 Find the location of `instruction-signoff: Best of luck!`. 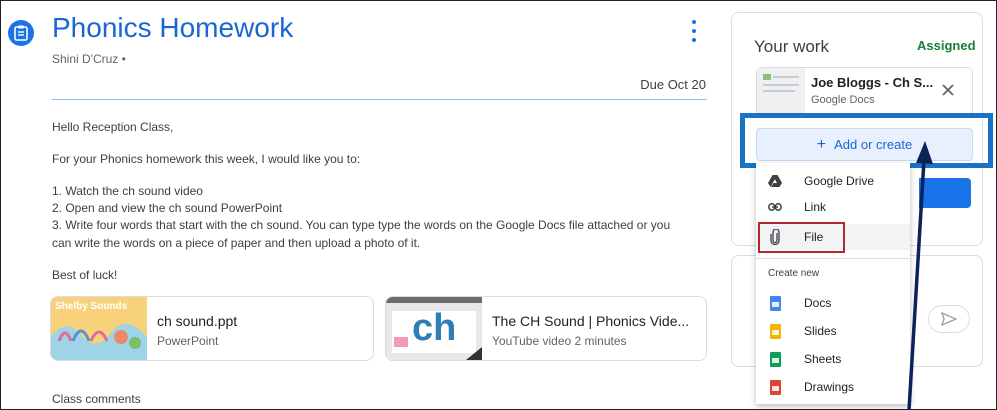

instruction-signoff: Best of luck! is located at coordinates (85, 275).